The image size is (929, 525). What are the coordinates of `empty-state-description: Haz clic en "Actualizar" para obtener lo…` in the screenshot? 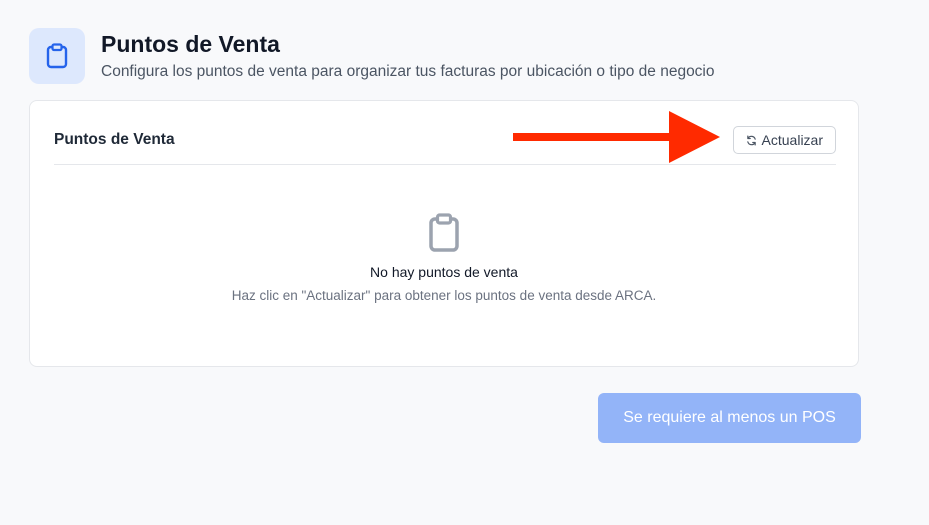 It's located at (444, 295).